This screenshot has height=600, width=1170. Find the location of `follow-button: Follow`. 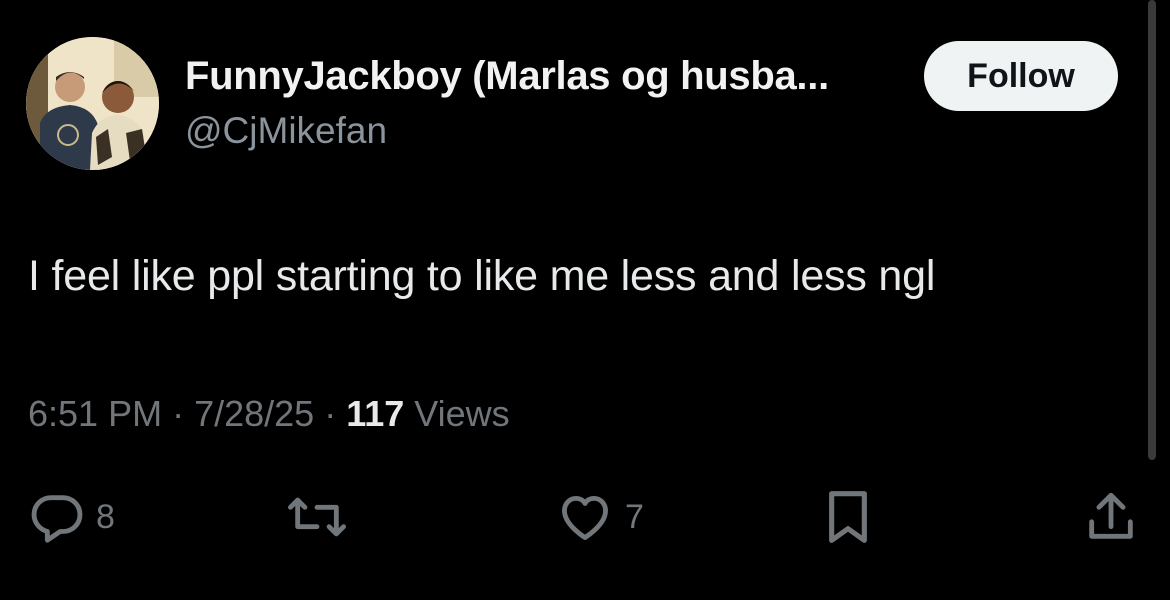

follow-button: Follow is located at coordinates (1021, 76).